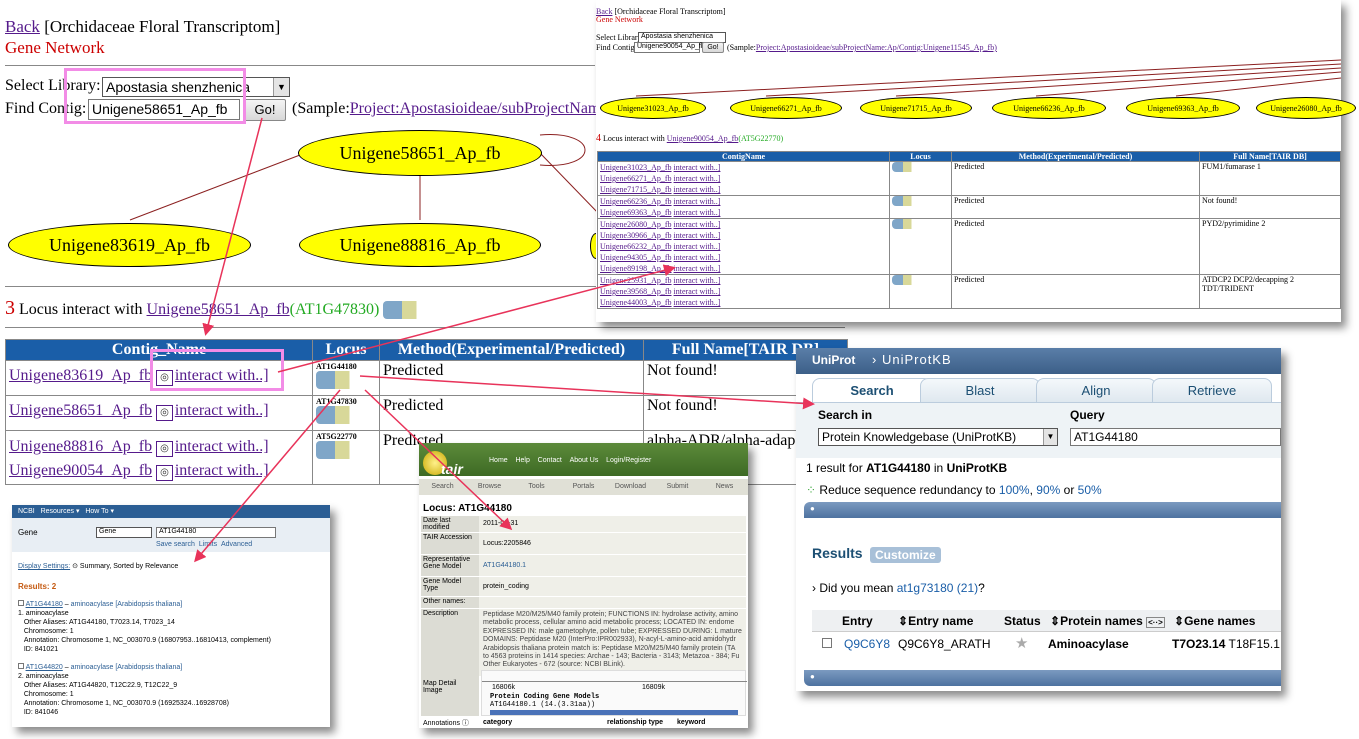 This screenshot has height=739, width=1359. What do you see at coordinates (1096, 390) in the screenshot?
I see `tab-align: Align` at bounding box center [1096, 390].